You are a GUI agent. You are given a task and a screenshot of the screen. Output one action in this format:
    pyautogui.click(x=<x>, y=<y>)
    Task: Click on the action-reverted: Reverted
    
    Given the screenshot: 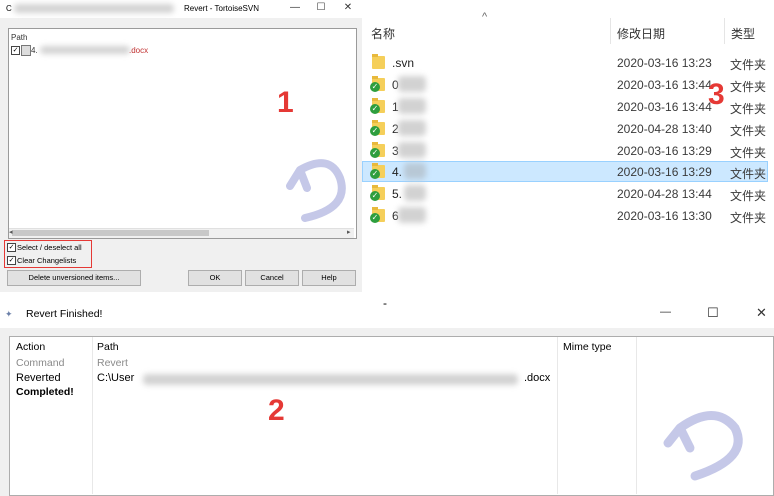 What is the action you would take?
    pyautogui.click(x=38, y=378)
    